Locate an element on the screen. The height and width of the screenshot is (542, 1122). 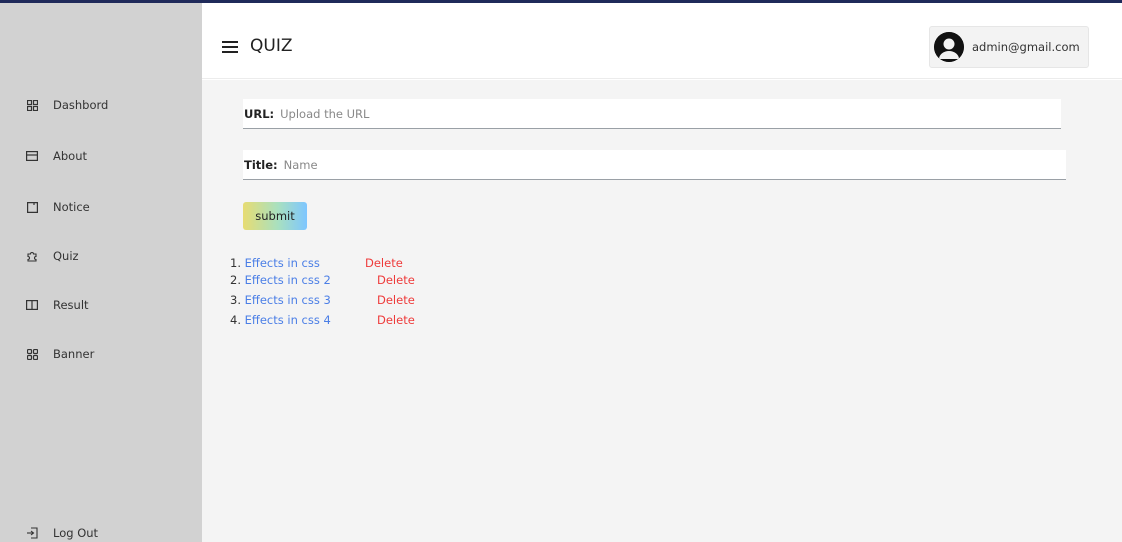
sidebar-item-label: Banner is located at coordinates (74, 354).